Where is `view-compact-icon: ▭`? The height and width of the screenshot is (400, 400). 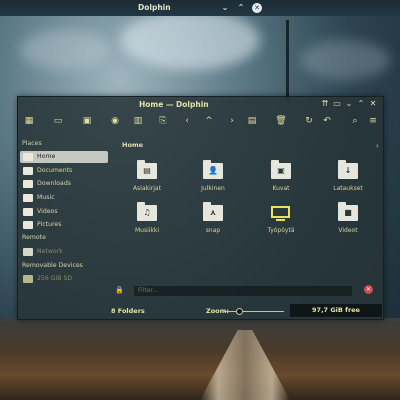
view-compact-icon: ▭ is located at coordinates (58, 121).